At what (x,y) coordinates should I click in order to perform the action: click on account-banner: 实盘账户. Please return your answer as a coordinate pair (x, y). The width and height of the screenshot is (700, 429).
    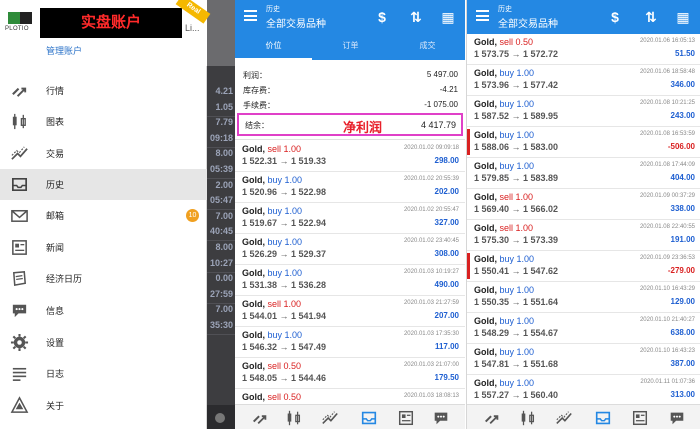
    Looking at the image, I should click on (111, 23).